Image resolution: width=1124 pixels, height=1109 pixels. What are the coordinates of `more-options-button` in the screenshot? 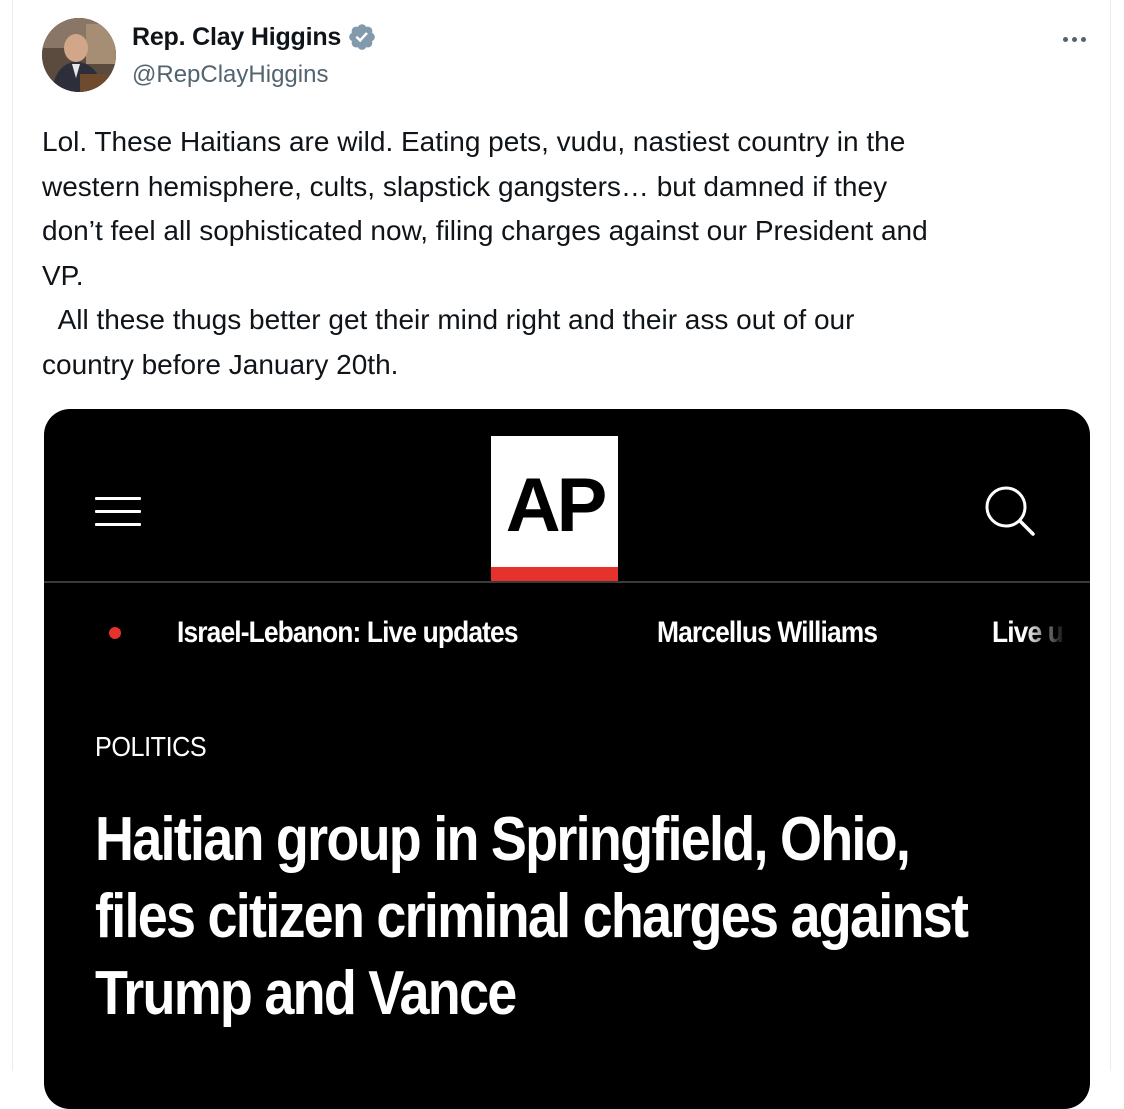 It's located at (1074, 39).